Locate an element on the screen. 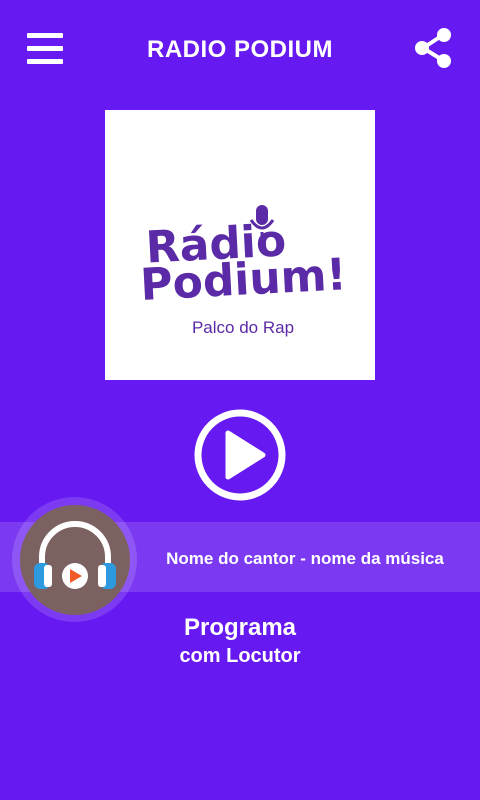 The image size is (480, 800). share-button is located at coordinates (434, 48).